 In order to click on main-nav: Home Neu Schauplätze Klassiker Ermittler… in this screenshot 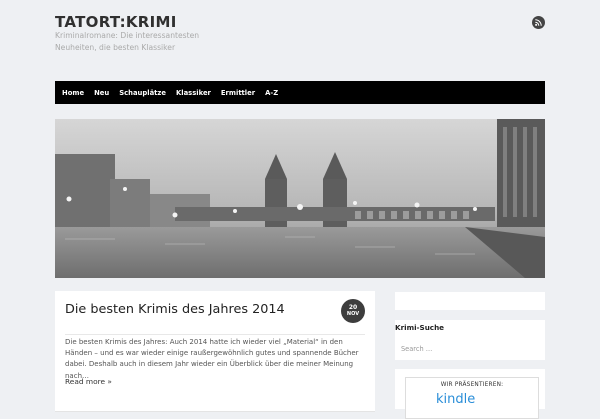, I will do `click(300, 92)`.